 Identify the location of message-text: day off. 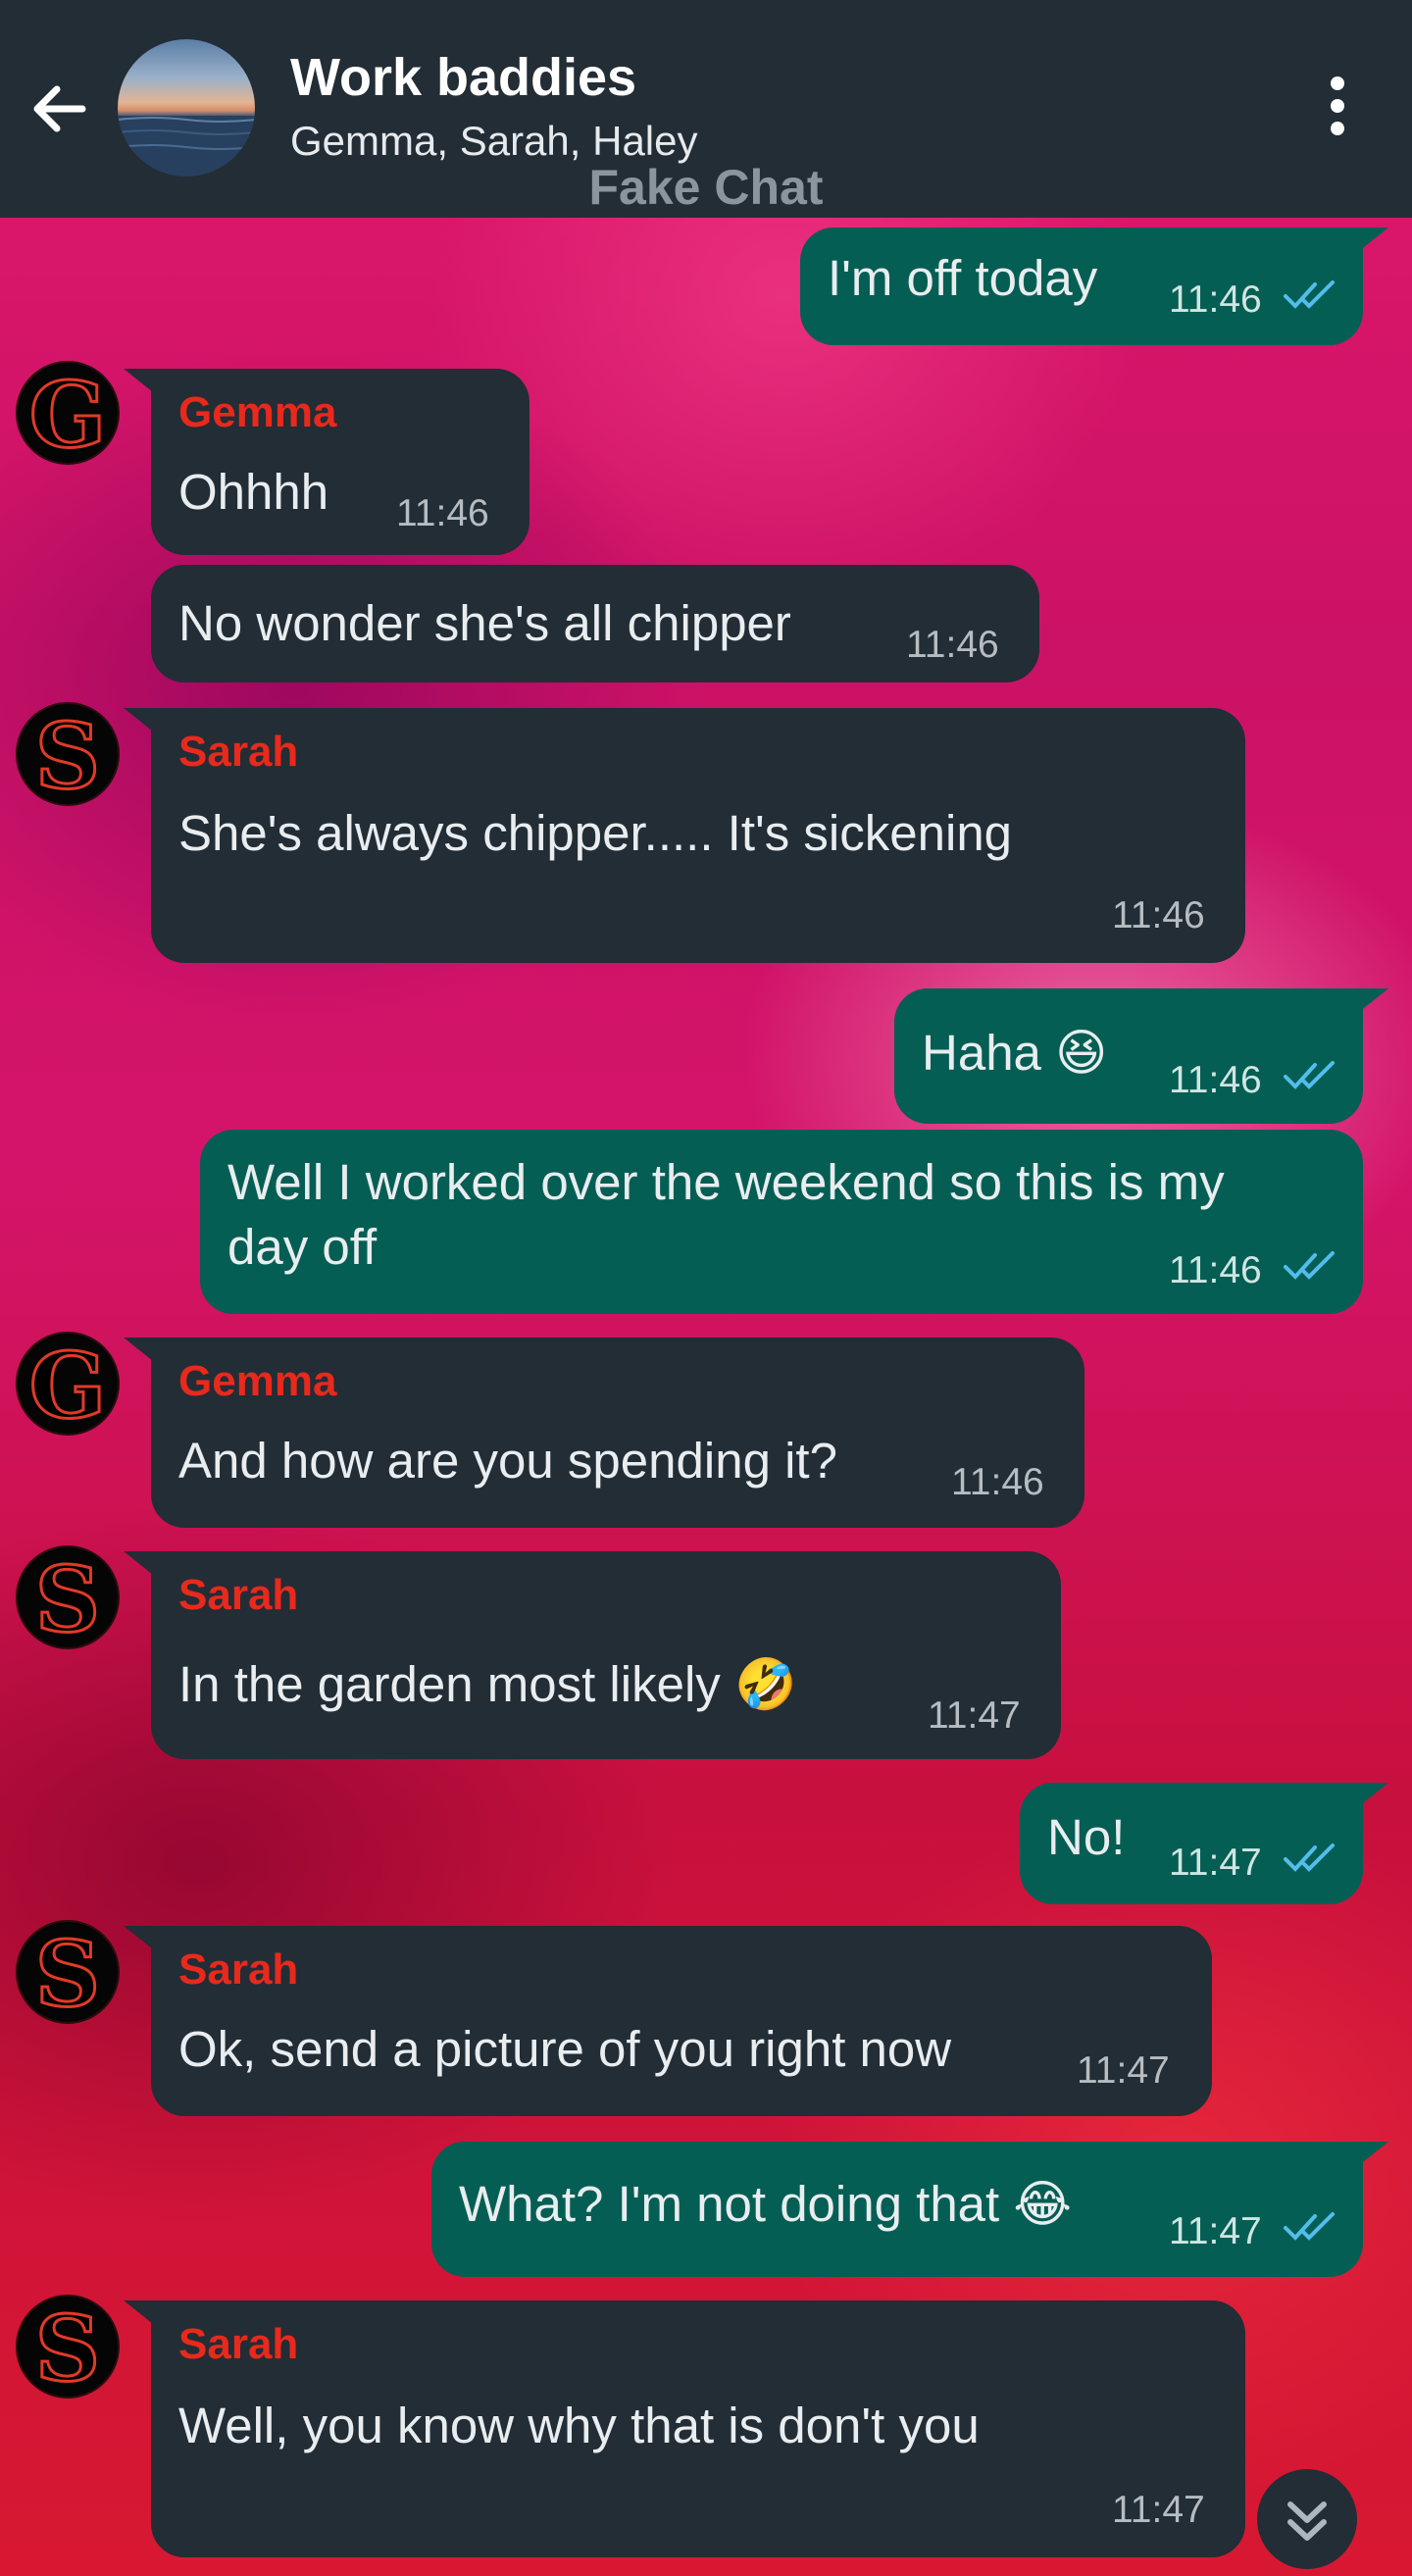
(302, 1247).